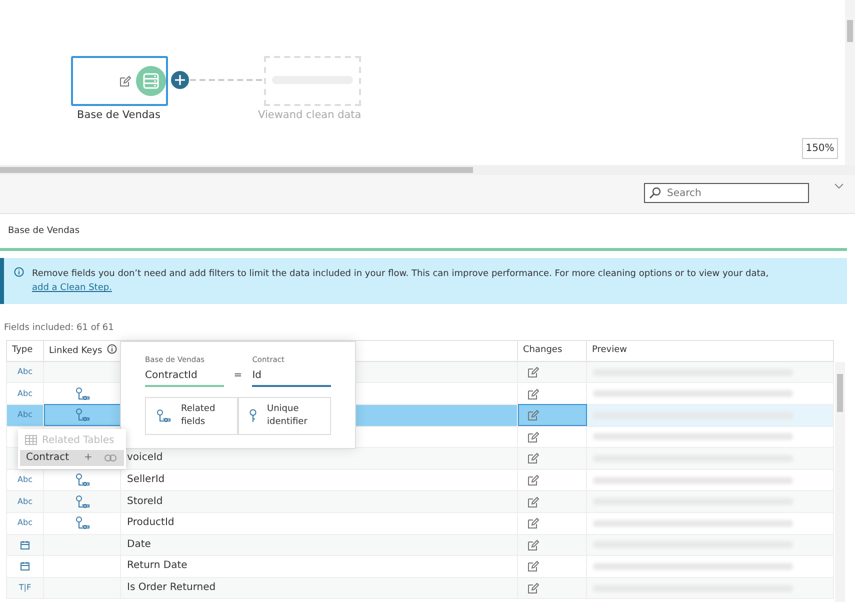  Describe the element at coordinates (118, 115) in the screenshot. I see `node-label: Base de Vendas` at that location.